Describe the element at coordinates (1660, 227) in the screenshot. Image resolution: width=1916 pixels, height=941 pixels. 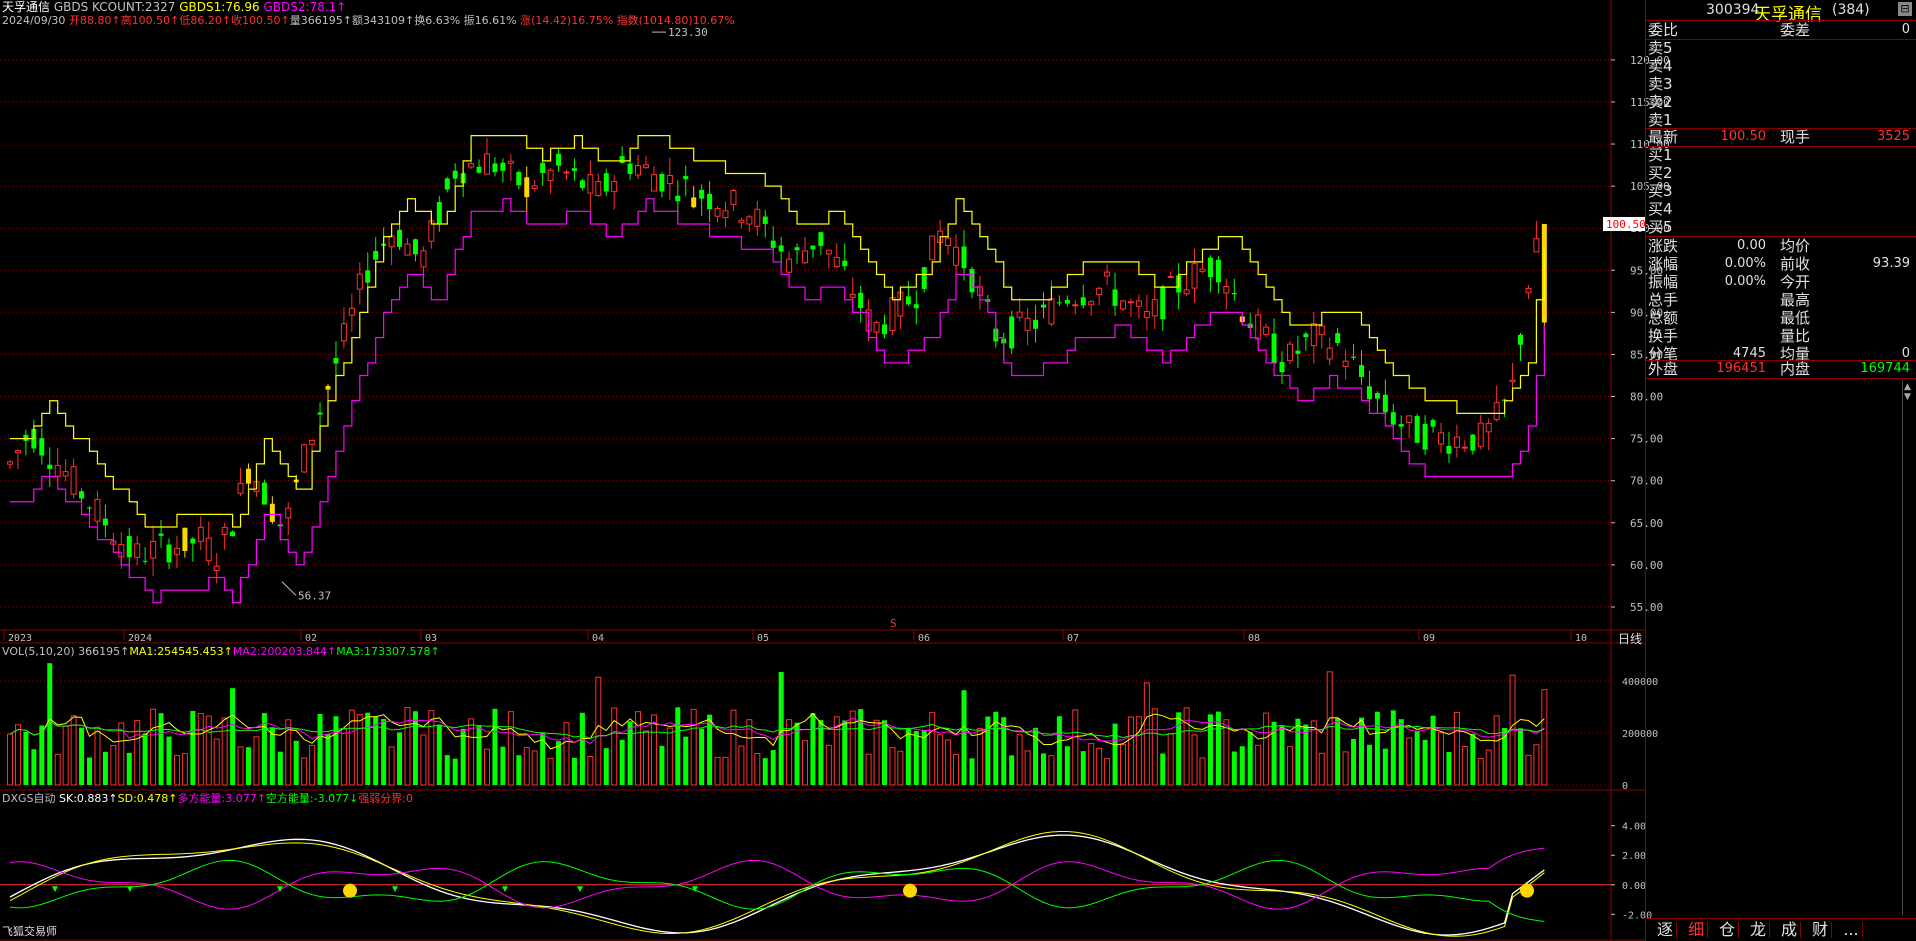
I see `buy-label: 买5` at that location.